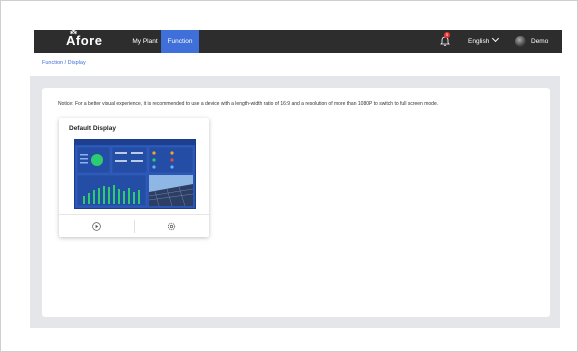 This screenshot has height=352, width=578. I want to click on preview-dashboard-graphic, so click(135, 173).